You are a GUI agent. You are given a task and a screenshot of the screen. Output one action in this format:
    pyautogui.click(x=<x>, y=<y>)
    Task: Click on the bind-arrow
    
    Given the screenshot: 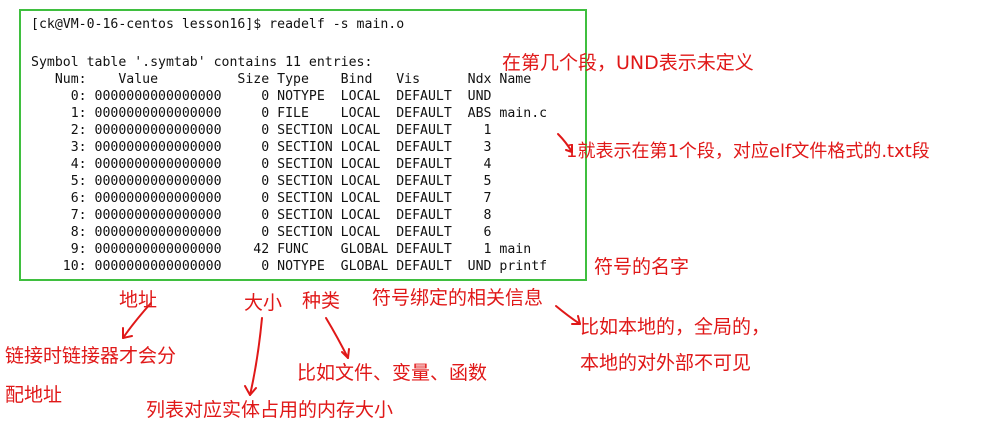 What is the action you would take?
    pyautogui.click(x=568, y=315)
    